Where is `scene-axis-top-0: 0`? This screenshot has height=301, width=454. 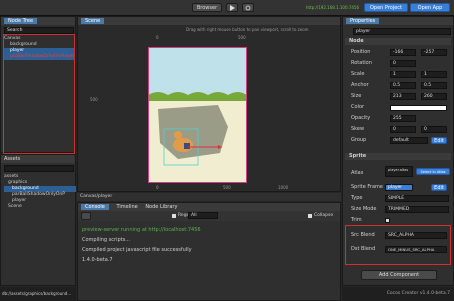 scene-axis-top-0: 0 is located at coordinates (157, 37).